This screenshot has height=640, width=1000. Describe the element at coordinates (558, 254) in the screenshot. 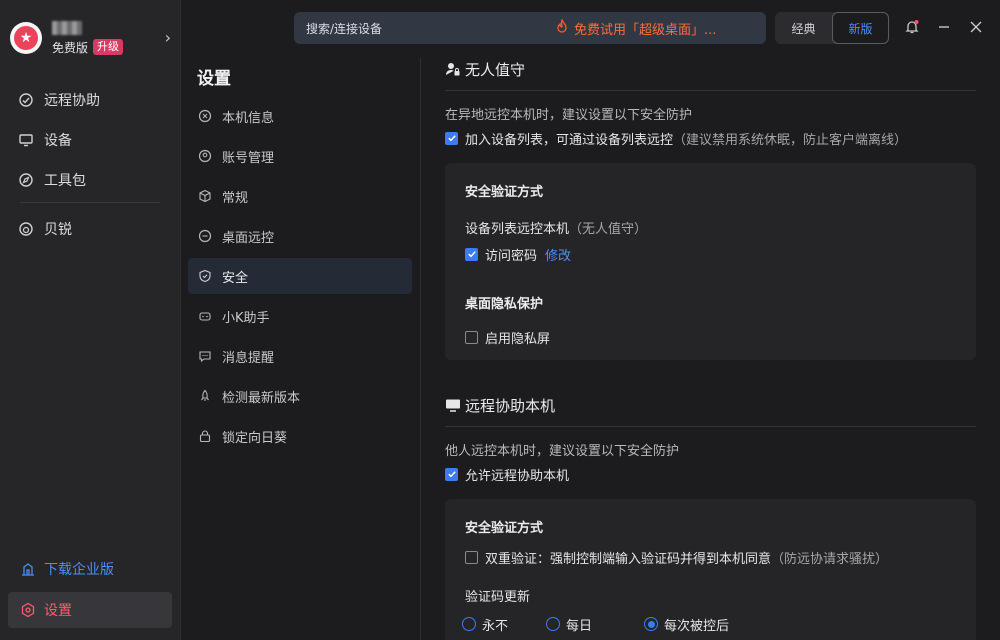

I see `modify-password-link: 修改` at that location.